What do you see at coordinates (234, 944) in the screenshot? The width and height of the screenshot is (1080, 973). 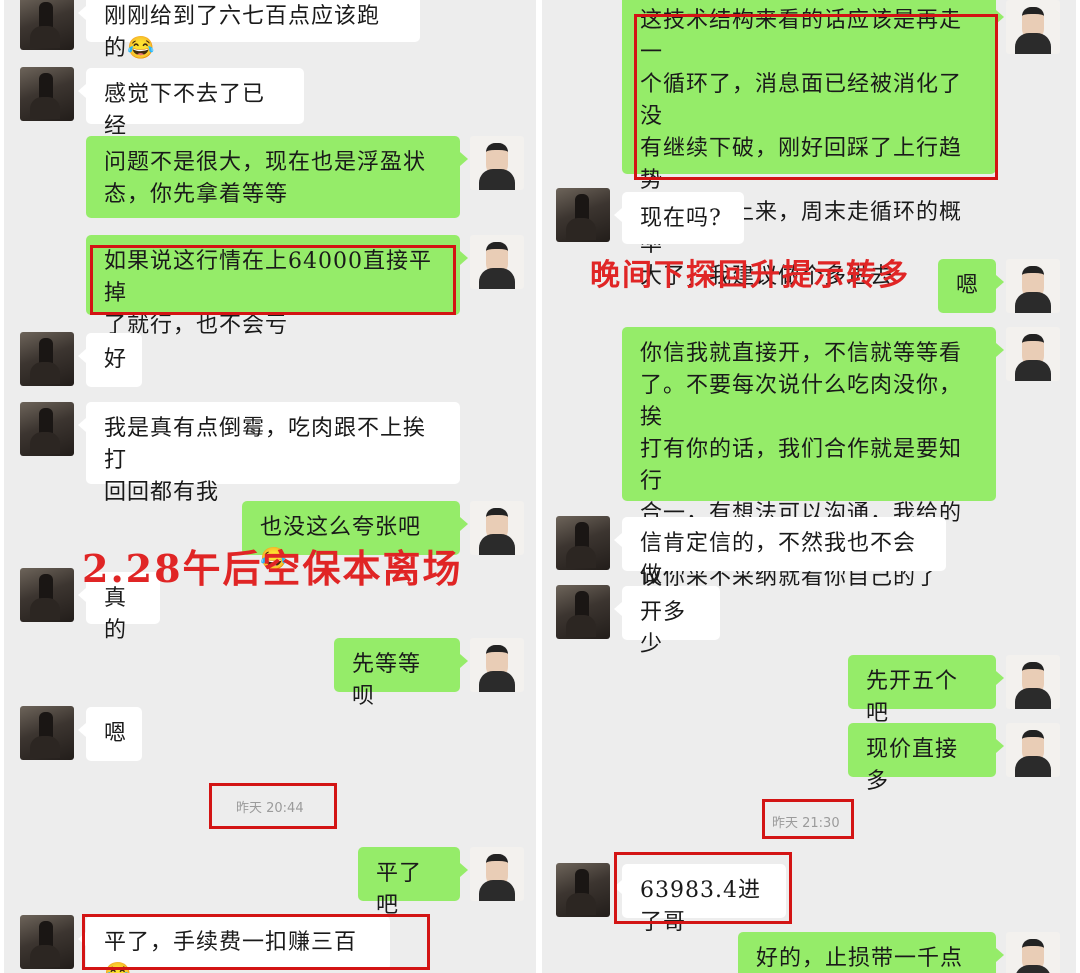 I see `message-bubble-incoming: 平了，手续费一扣赚三百😂` at bounding box center [234, 944].